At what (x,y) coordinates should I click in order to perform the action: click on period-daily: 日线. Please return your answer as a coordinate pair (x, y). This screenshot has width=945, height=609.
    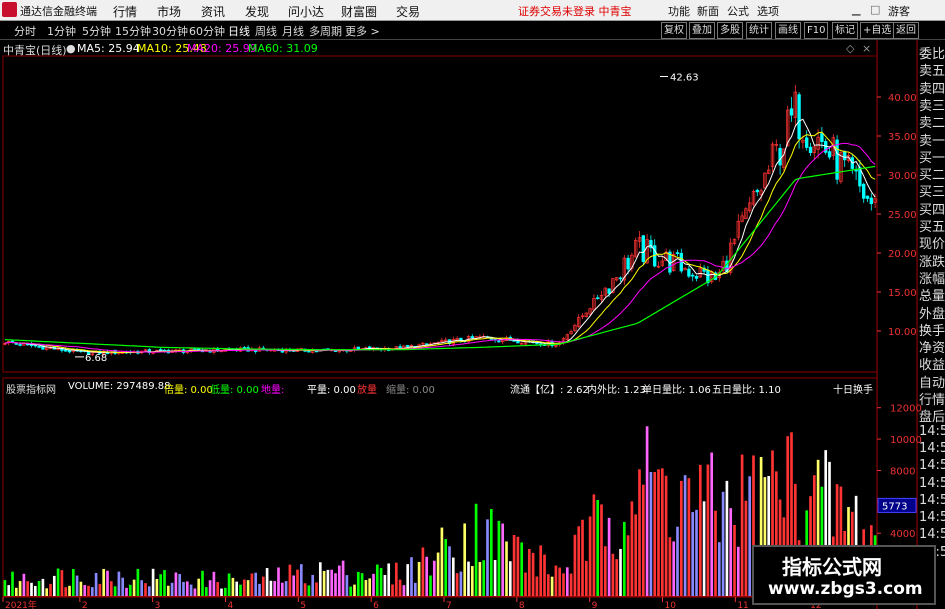
    Looking at the image, I should click on (239, 31).